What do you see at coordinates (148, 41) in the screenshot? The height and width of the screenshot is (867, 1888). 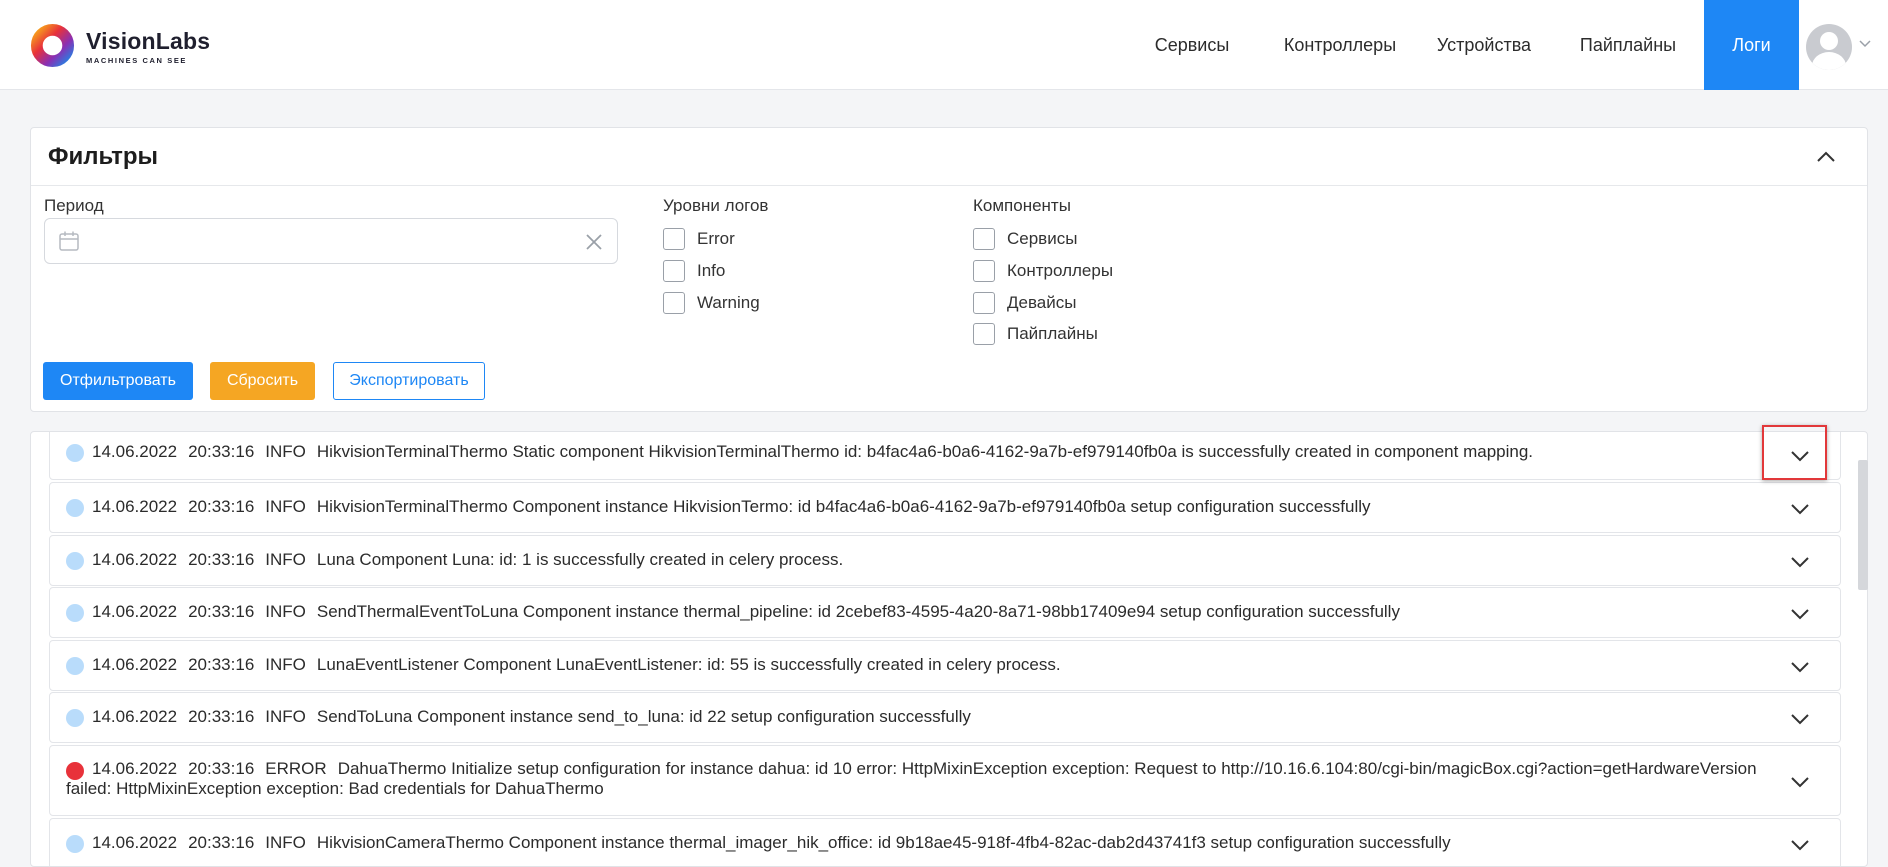 I see `brand-name: VisionLabs` at bounding box center [148, 41].